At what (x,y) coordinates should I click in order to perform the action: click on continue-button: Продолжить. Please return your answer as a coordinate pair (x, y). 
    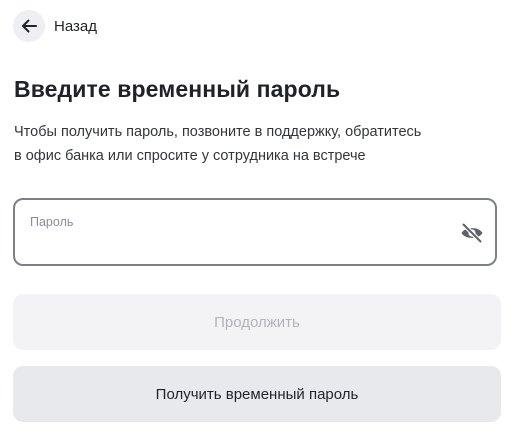
    Looking at the image, I should click on (257, 322).